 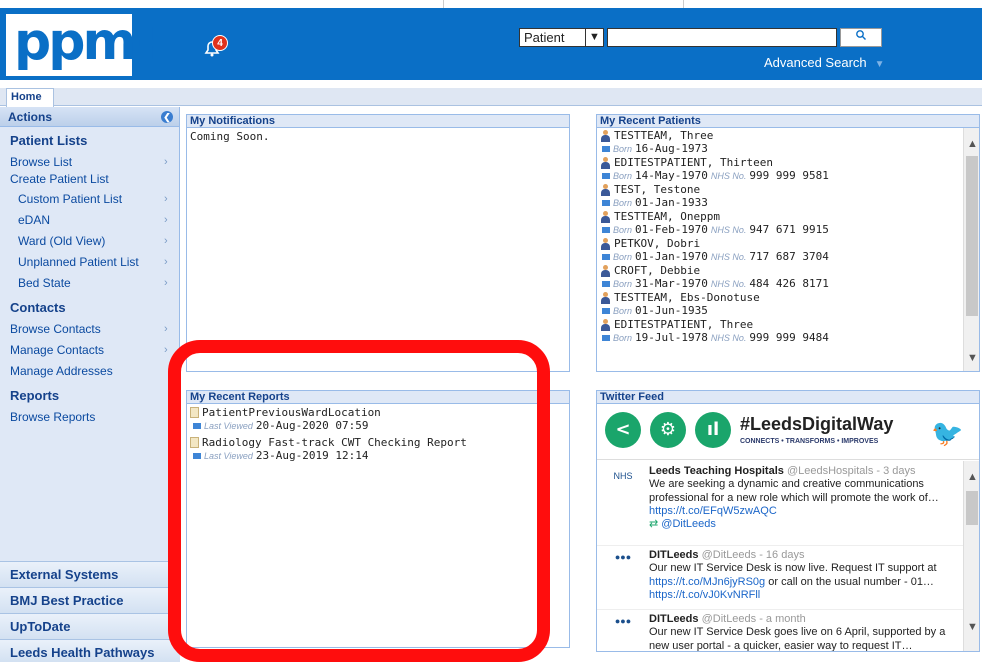 What do you see at coordinates (55, 329) in the screenshot?
I see `sidebar-item-label: Browse Contacts` at bounding box center [55, 329].